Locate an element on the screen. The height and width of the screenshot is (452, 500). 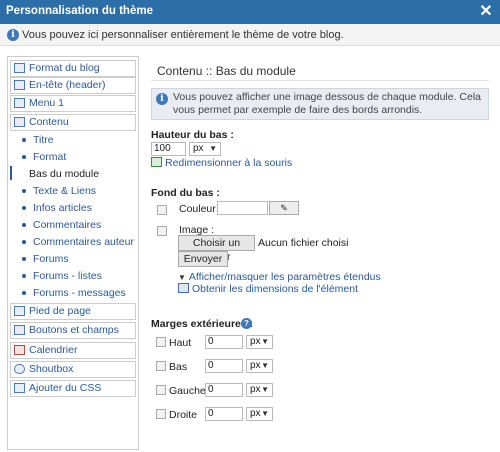
toggle-link-text: Afficher/masquer les paramètres étendus is located at coordinates (284, 277).